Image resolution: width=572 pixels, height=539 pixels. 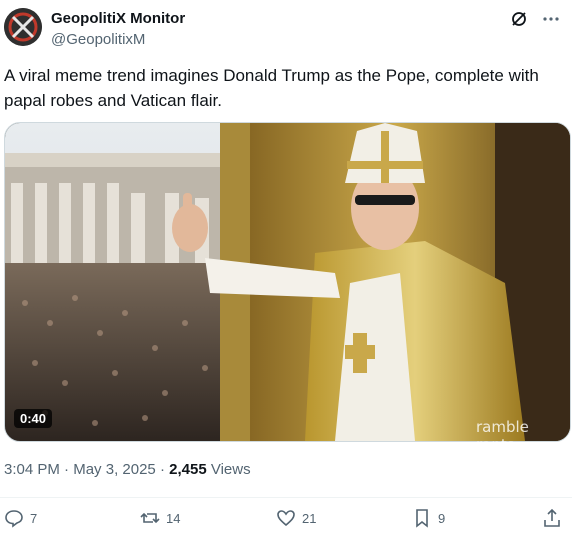 I want to click on more-icon, so click(x=551, y=19).